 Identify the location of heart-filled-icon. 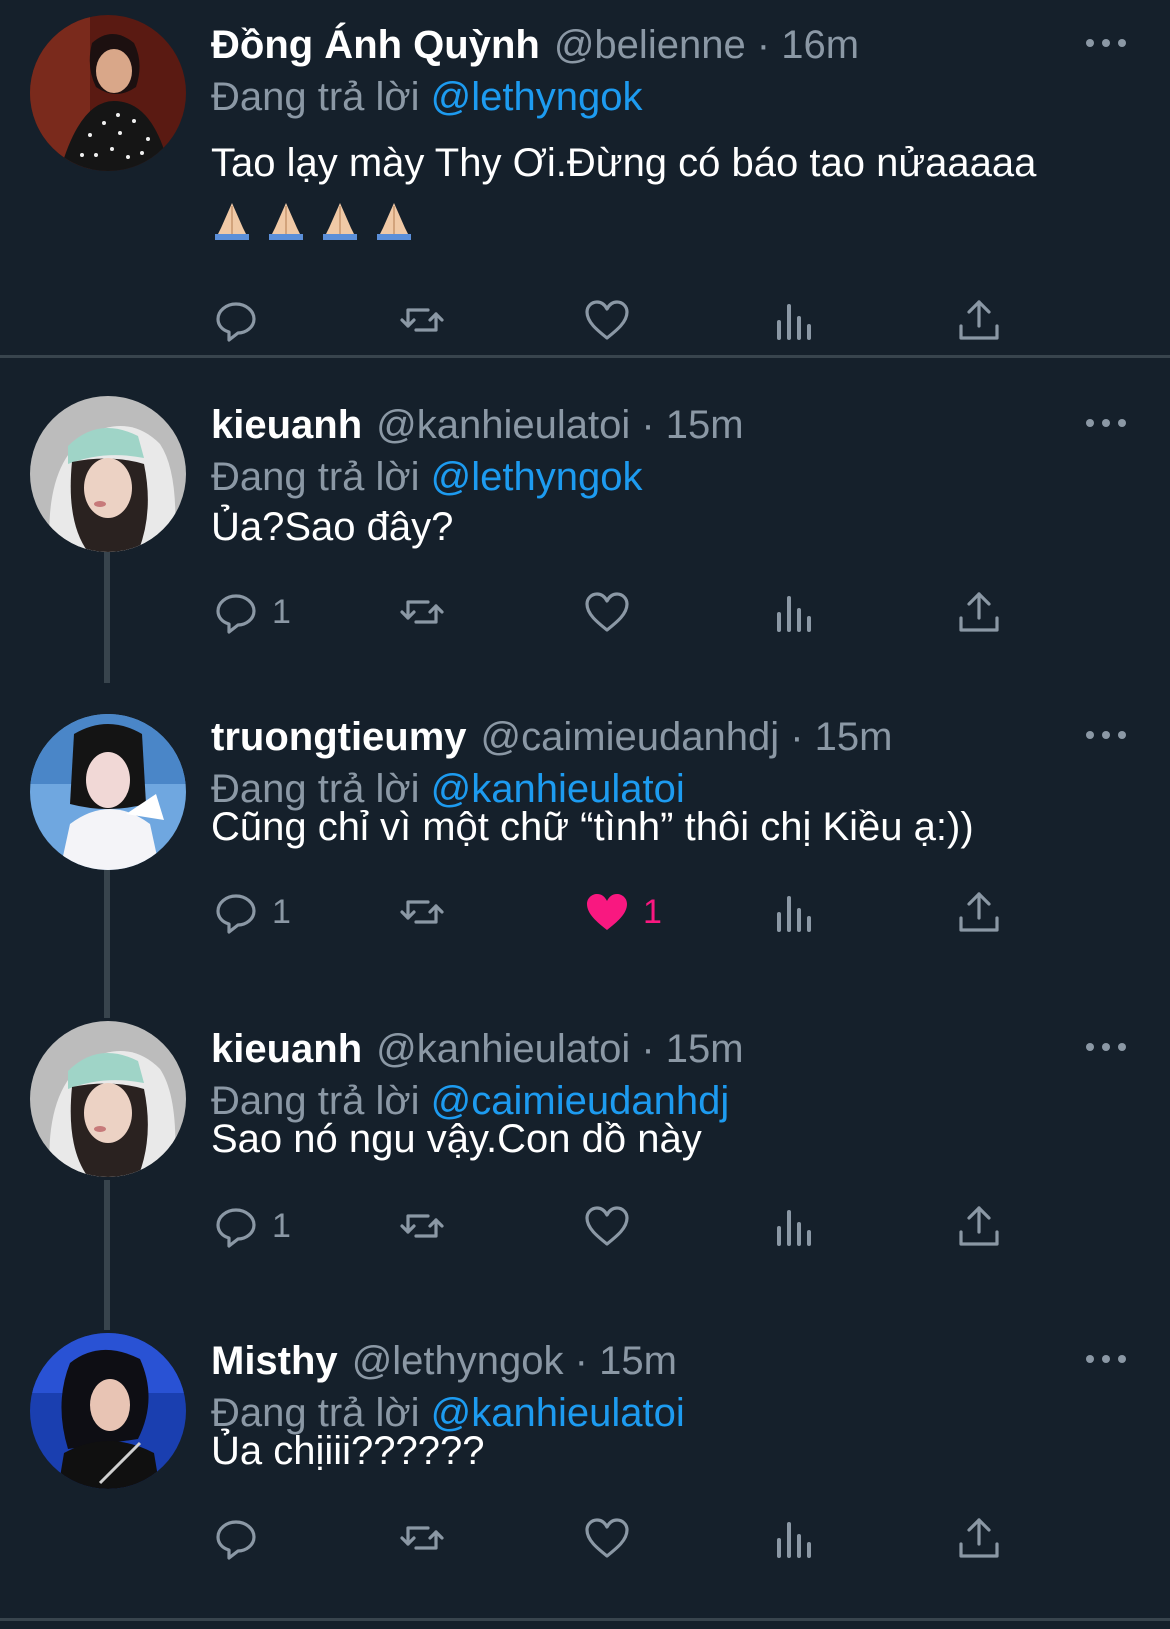
(607, 912).